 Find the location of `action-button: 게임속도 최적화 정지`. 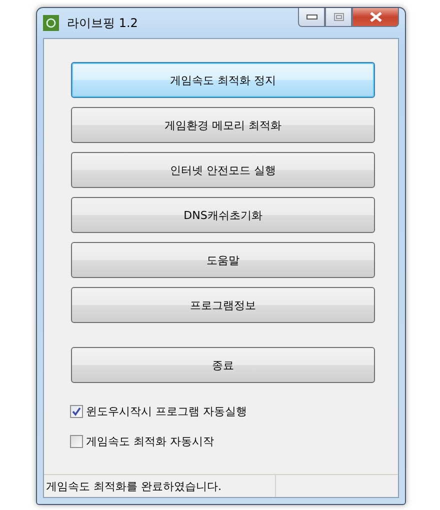

action-button: 게임속도 최적화 정지 is located at coordinates (223, 80).